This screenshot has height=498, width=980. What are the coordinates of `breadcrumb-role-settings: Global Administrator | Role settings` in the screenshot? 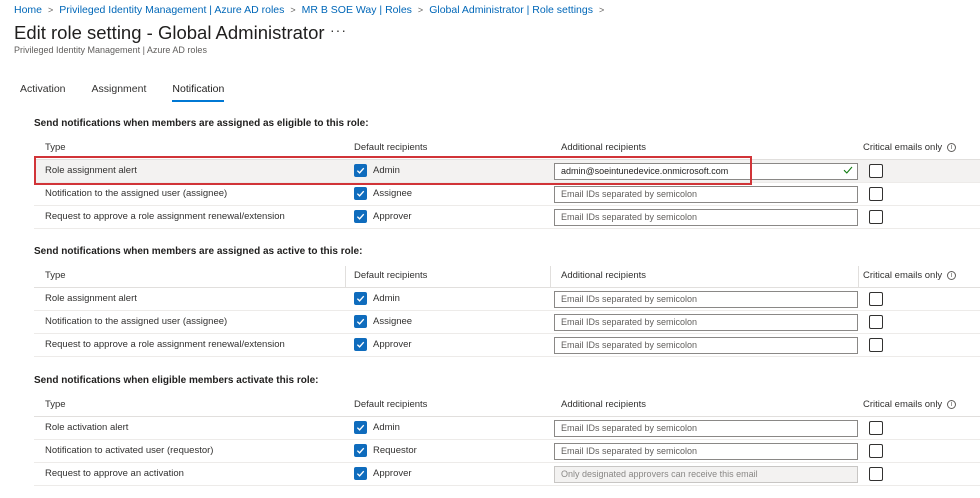 It's located at (511, 10).